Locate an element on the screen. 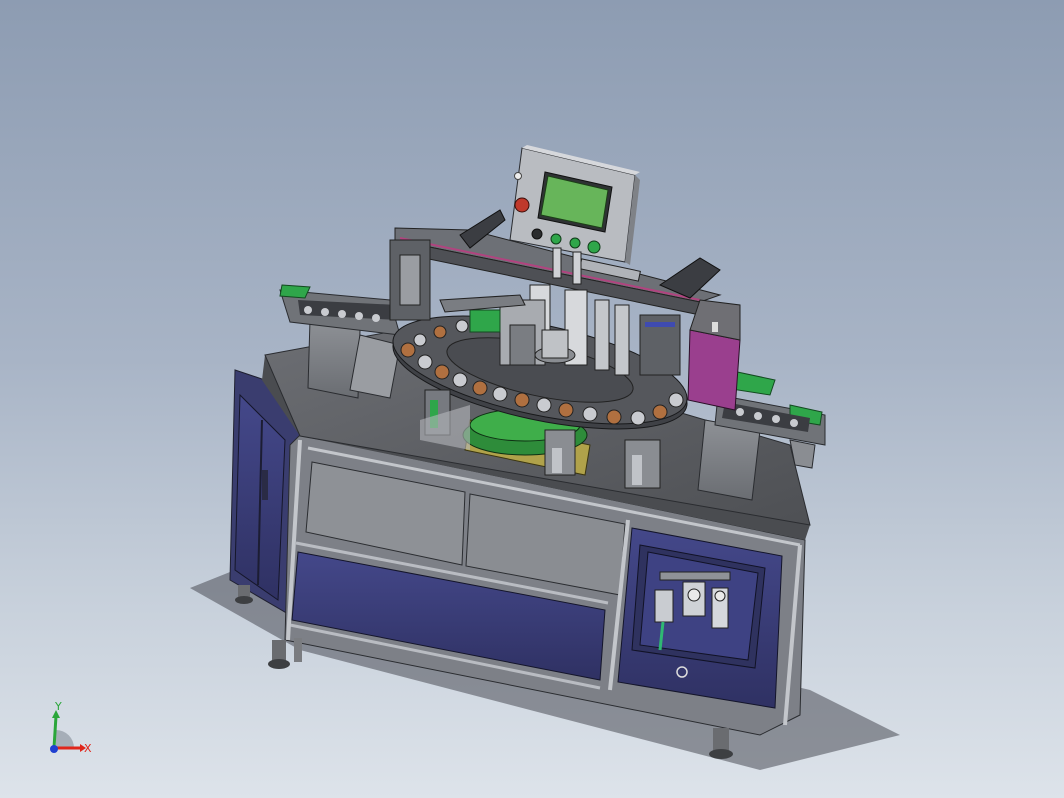  magenta-actuator is located at coordinates (714, 355).